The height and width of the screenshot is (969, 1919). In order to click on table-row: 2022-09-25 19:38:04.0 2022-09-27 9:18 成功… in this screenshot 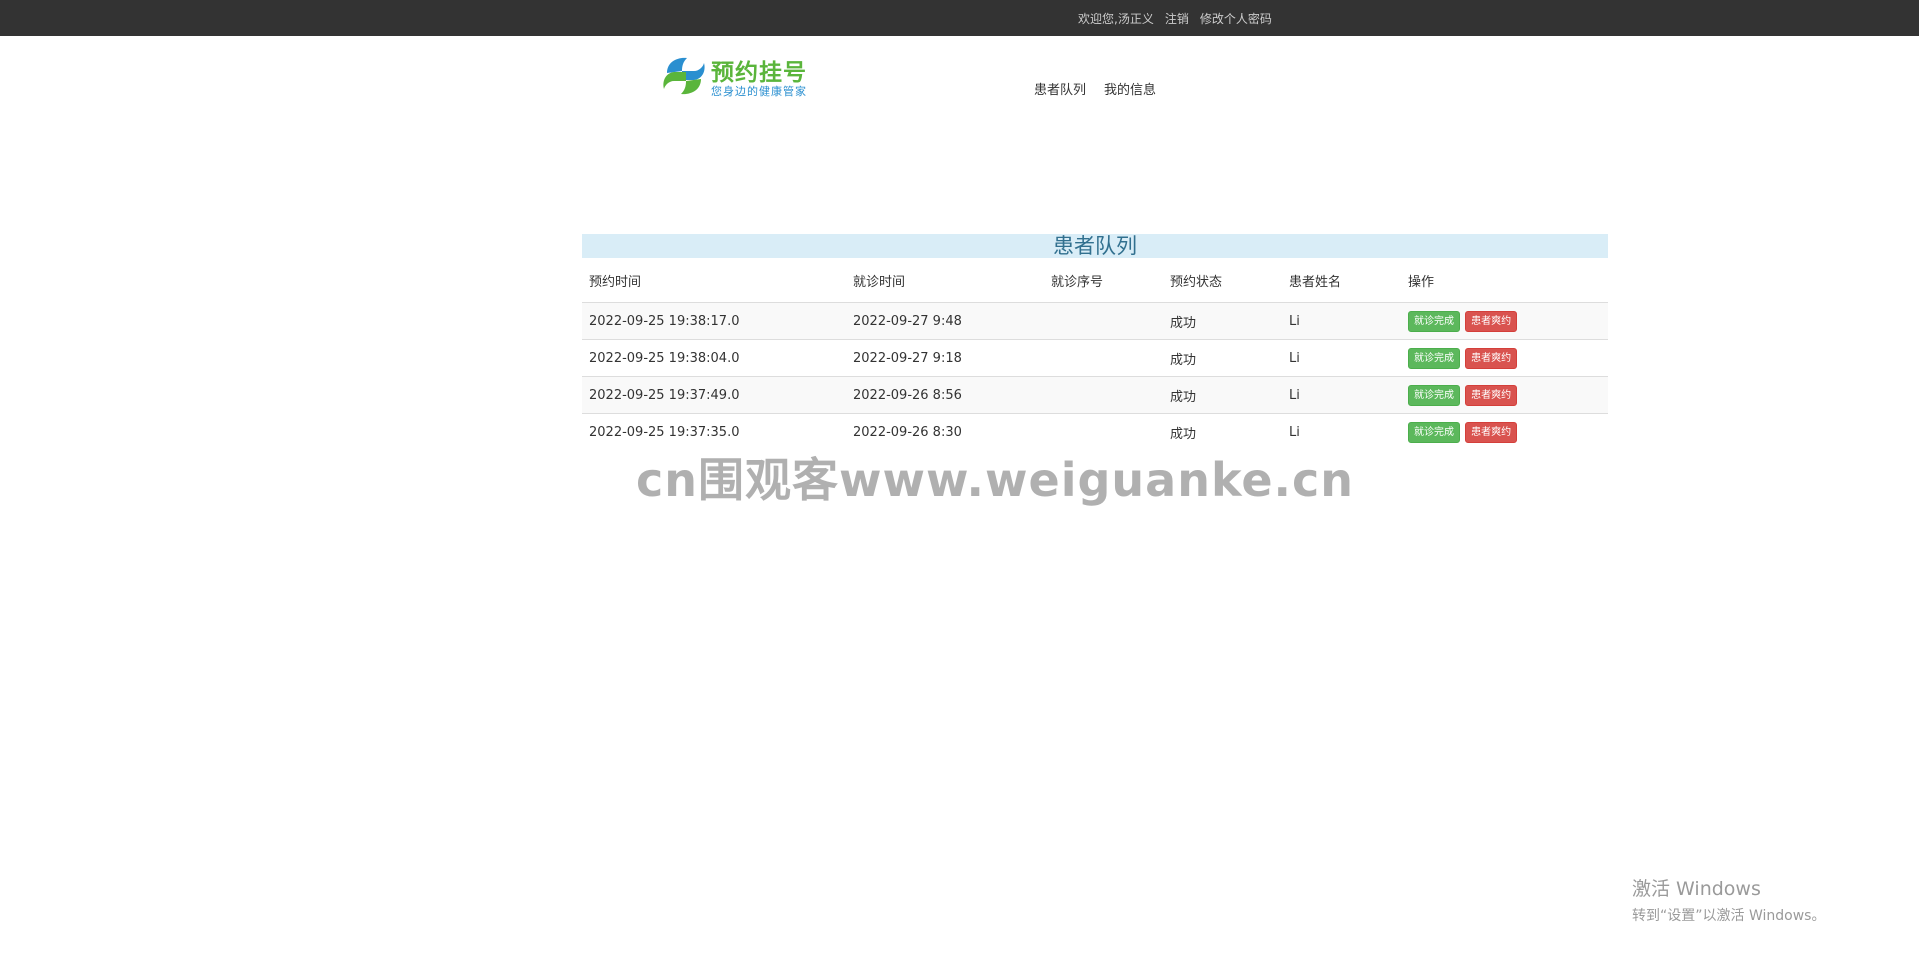, I will do `click(1095, 358)`.